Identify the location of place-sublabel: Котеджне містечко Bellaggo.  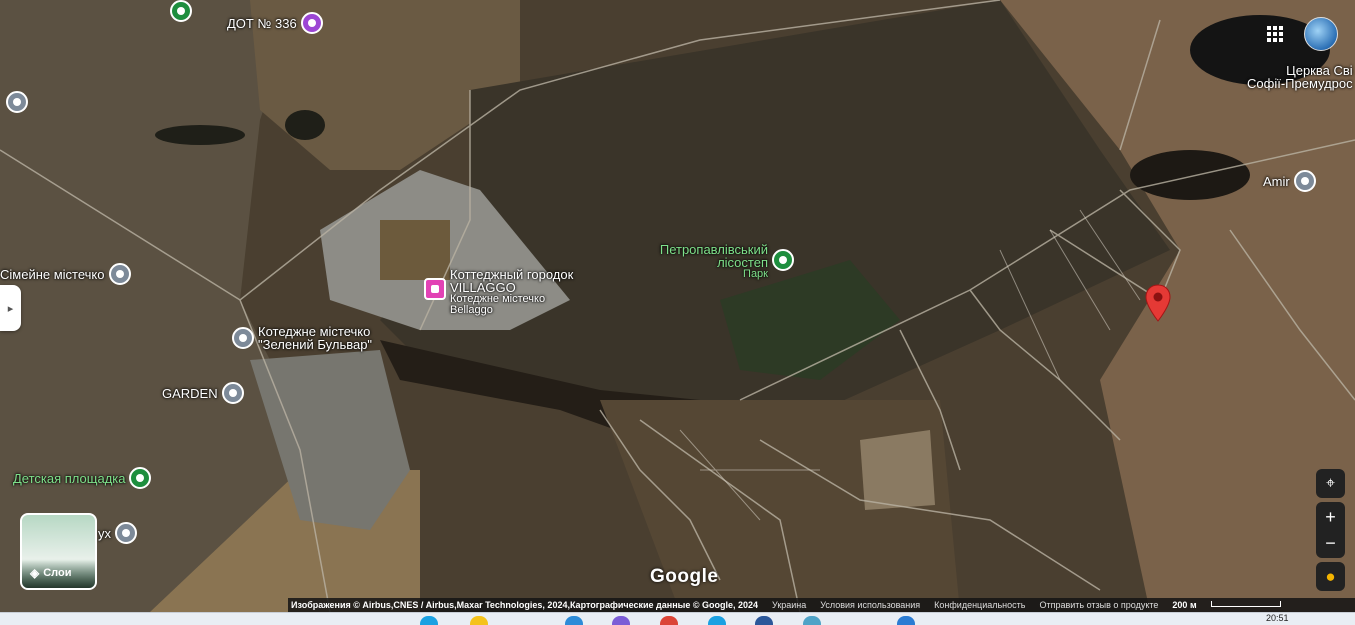
(498, 304).